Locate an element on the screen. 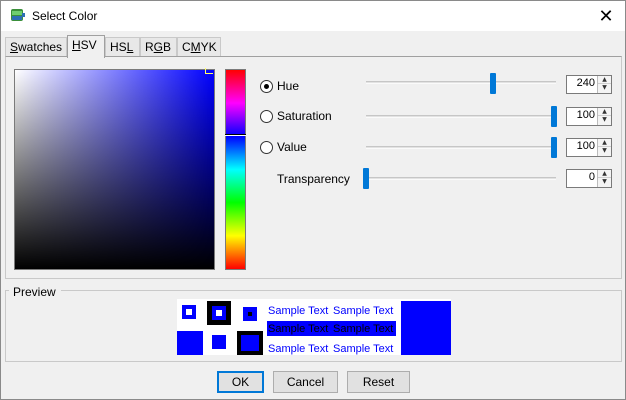 Image resolution: width=626 pixels, height=400 pixels. preview-swatch-small is located at coordinates (189, 312).